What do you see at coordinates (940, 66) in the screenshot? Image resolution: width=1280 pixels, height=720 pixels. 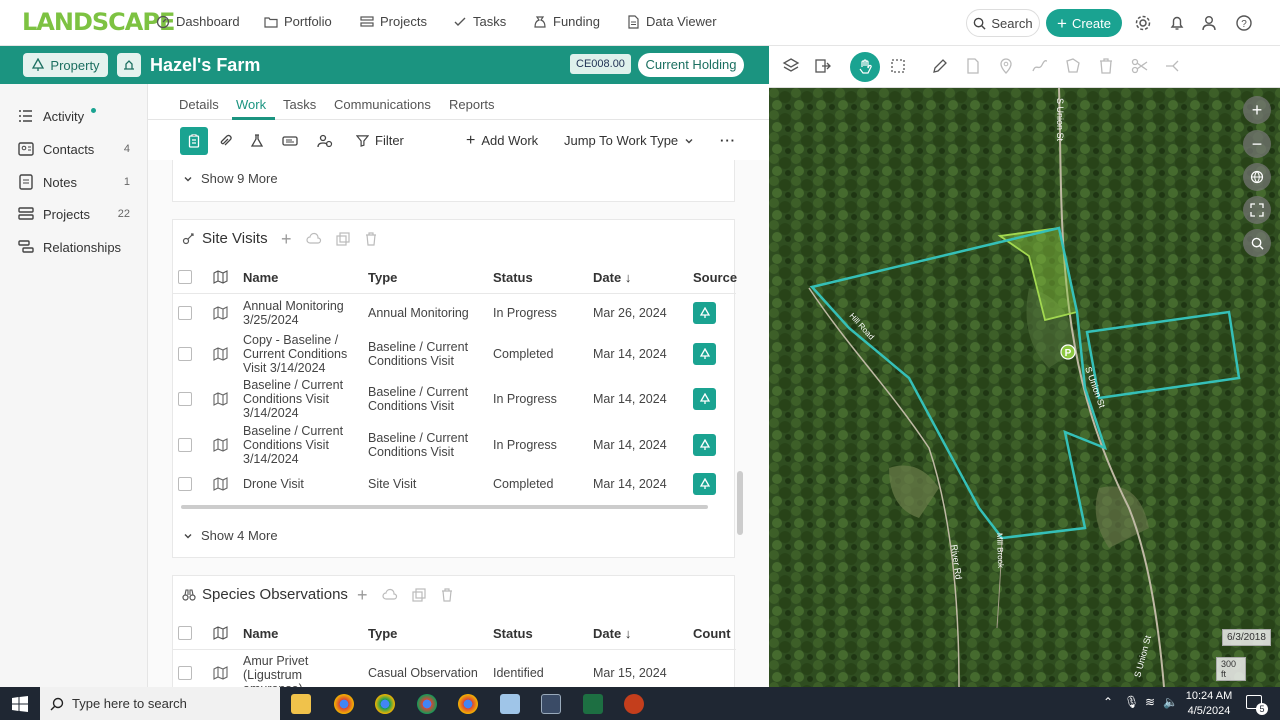 I see `edit-icon` at bounding box center [940, 66].